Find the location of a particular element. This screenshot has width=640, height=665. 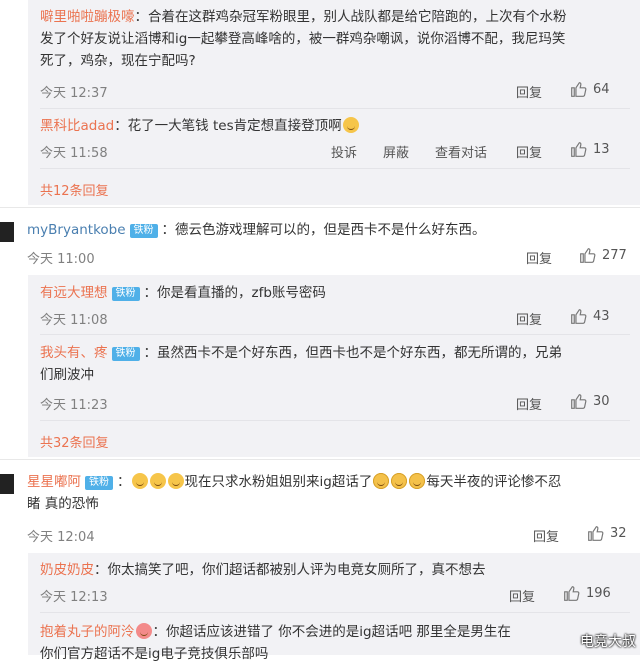

reply-time: 今天 11:58 is located at coordinates (74, 153).